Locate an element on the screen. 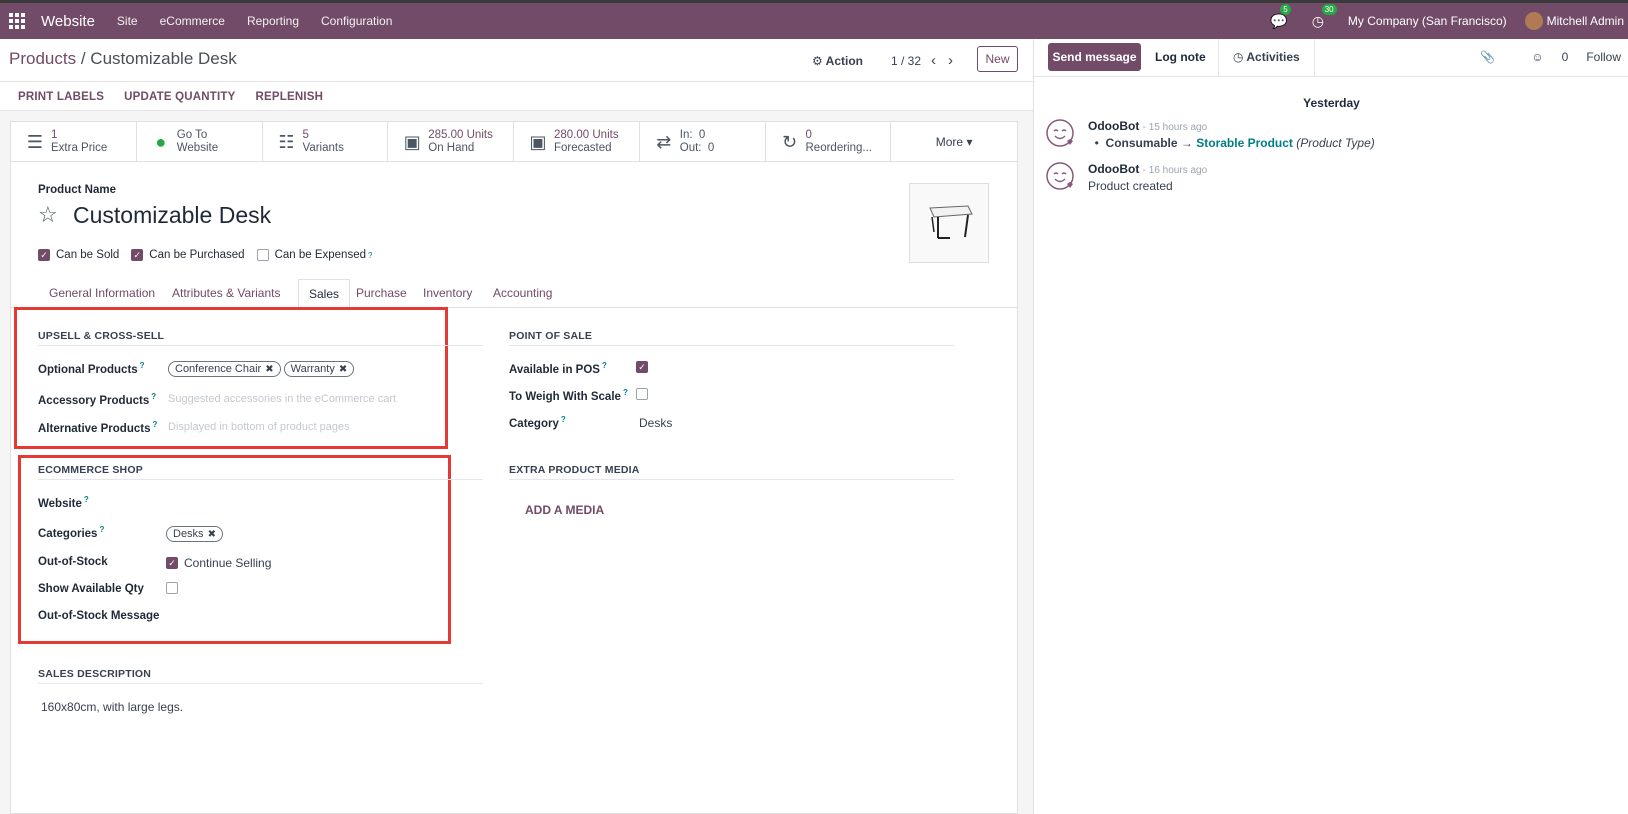 The height and width of the screenshot is (814, 1628). optional-products-field: Conference Chair ✖ Warranty ✖ is located at coordinates (262, 369).